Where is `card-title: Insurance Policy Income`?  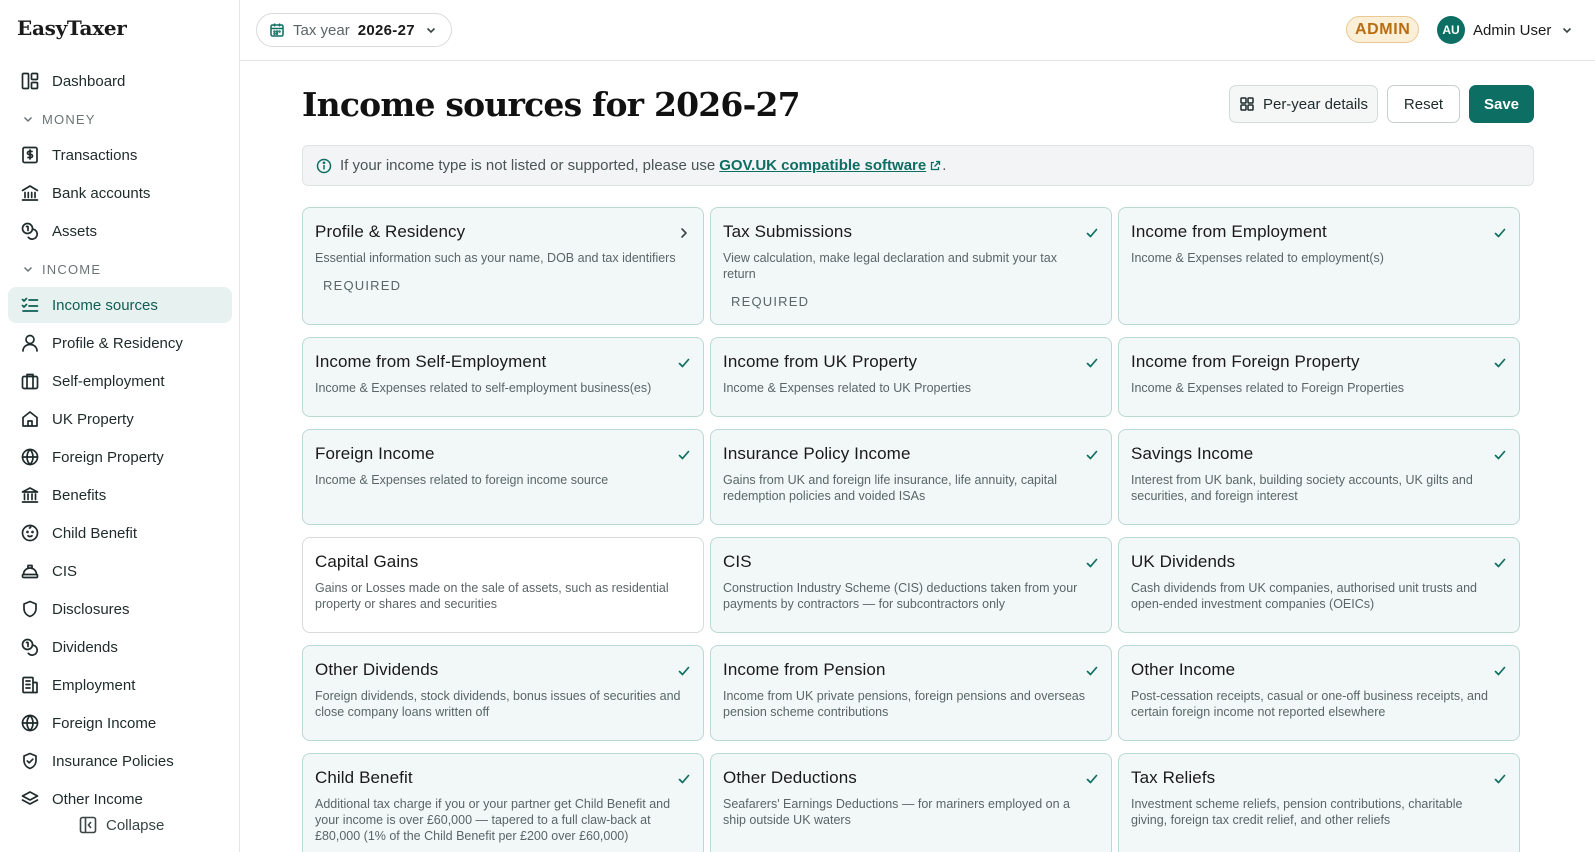
card-title: Insurance Policy Income is located at coordinates (817, 453).